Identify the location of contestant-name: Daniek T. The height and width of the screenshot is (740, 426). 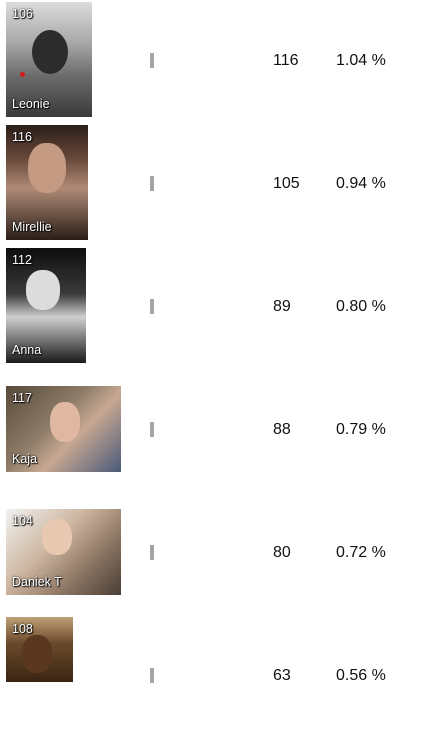
(37, 582).